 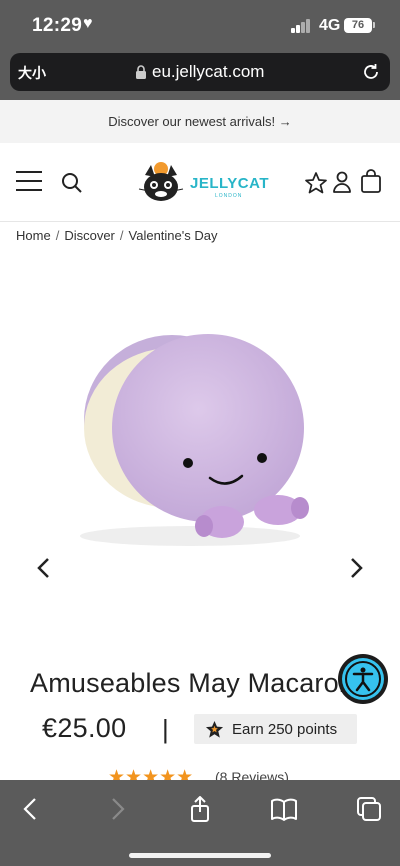 What do you see at coordinates (342, 182) in the screenshot?
I see `account-icon` at bounding box center [342, 182].